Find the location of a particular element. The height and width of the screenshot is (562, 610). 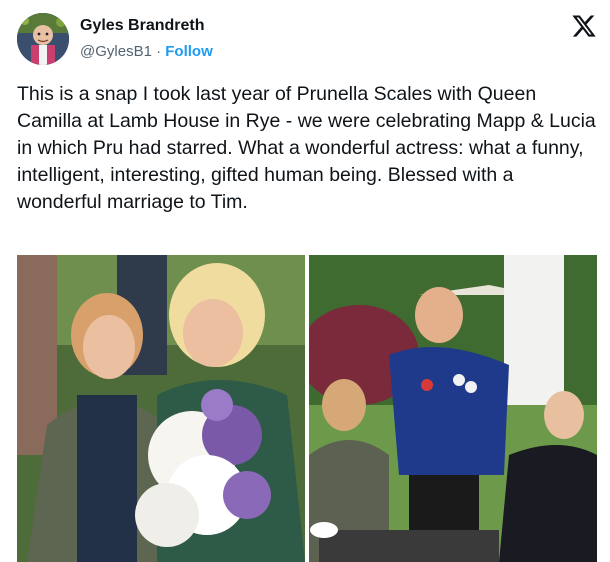

author-avatar is located at coordinates (43, 39).